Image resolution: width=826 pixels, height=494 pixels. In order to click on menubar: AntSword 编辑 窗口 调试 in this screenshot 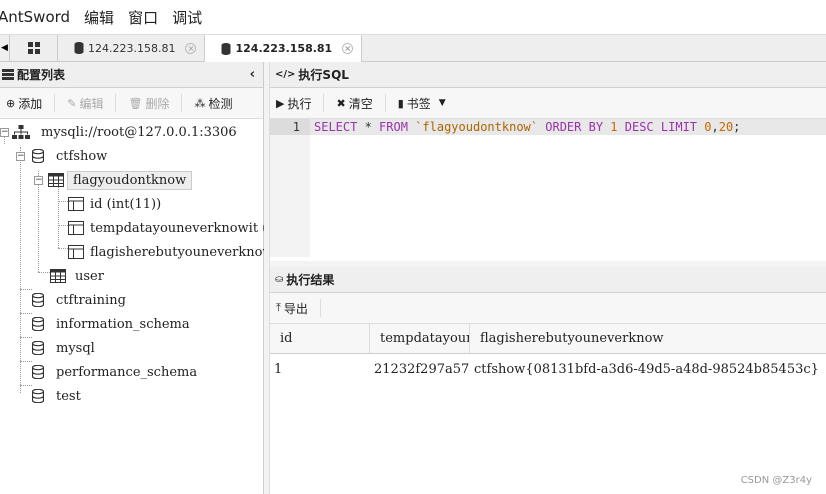, I will do `click(413, 17)`.